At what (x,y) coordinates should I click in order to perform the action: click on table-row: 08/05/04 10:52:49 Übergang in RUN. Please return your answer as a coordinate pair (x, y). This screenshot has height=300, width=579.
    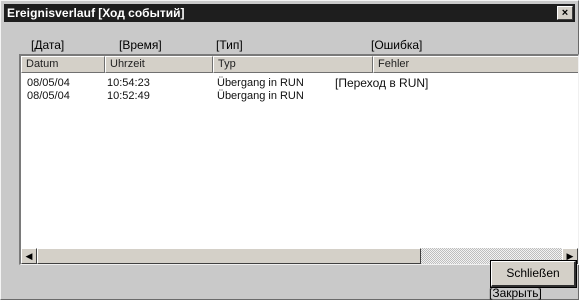
    Looking at the image, I should click on (299, 96).